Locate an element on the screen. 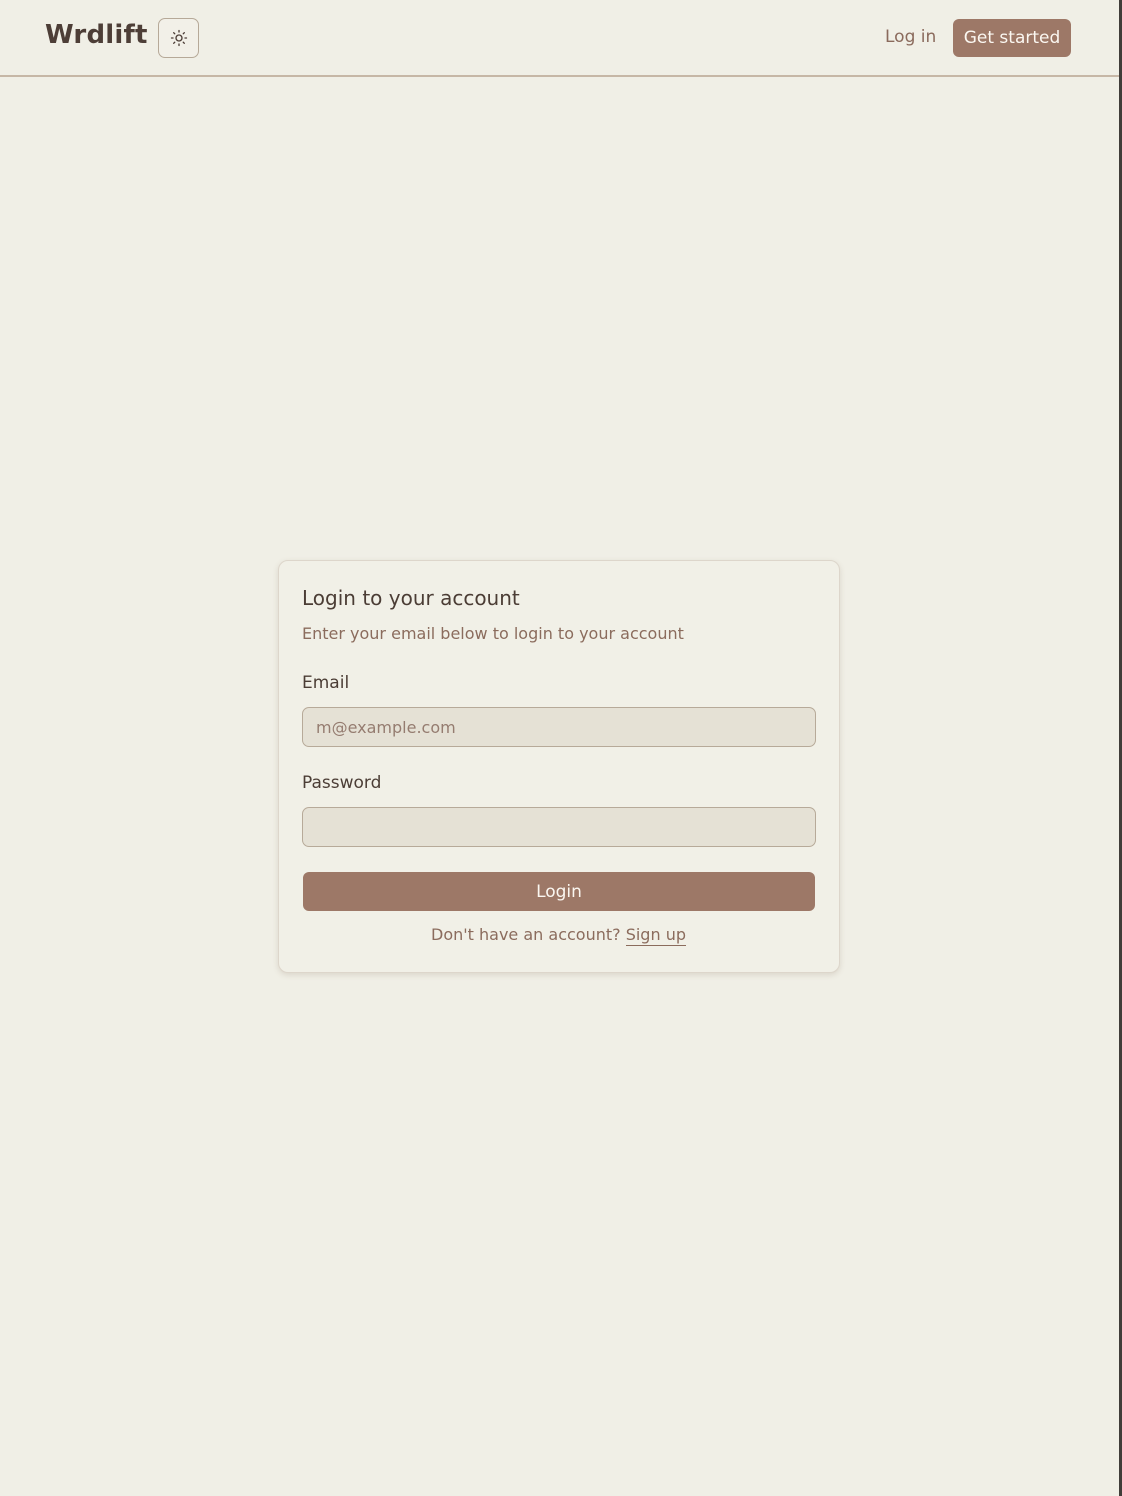 Image resolution: width=1122 pixels, height=1496 pixels. sun-icon is located at coordinates (179, 38).